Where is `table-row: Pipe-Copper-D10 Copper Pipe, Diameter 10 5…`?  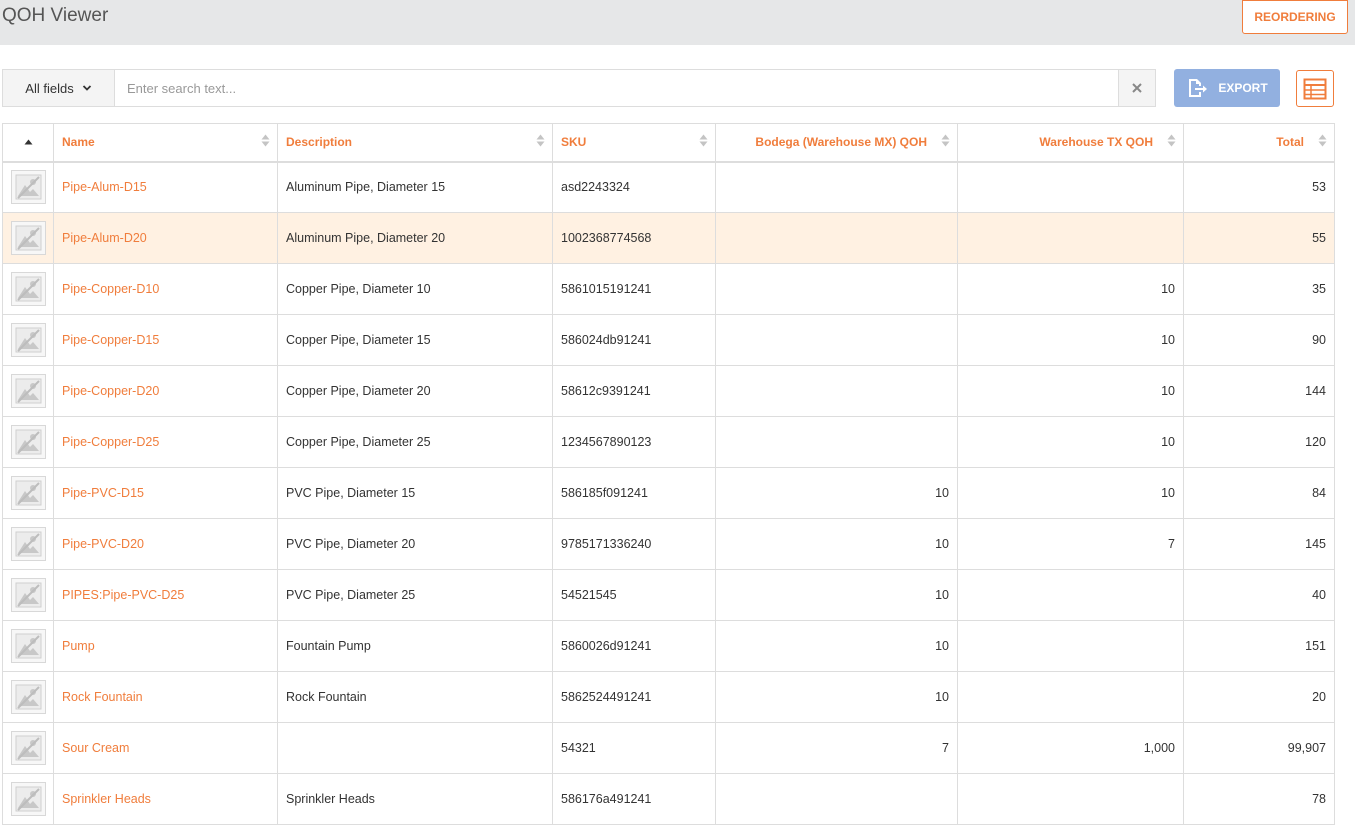
table-row: Pipe-Copper-D10 Copper Pipe, Diameter 10 5… is located at coordinates (668, 289).